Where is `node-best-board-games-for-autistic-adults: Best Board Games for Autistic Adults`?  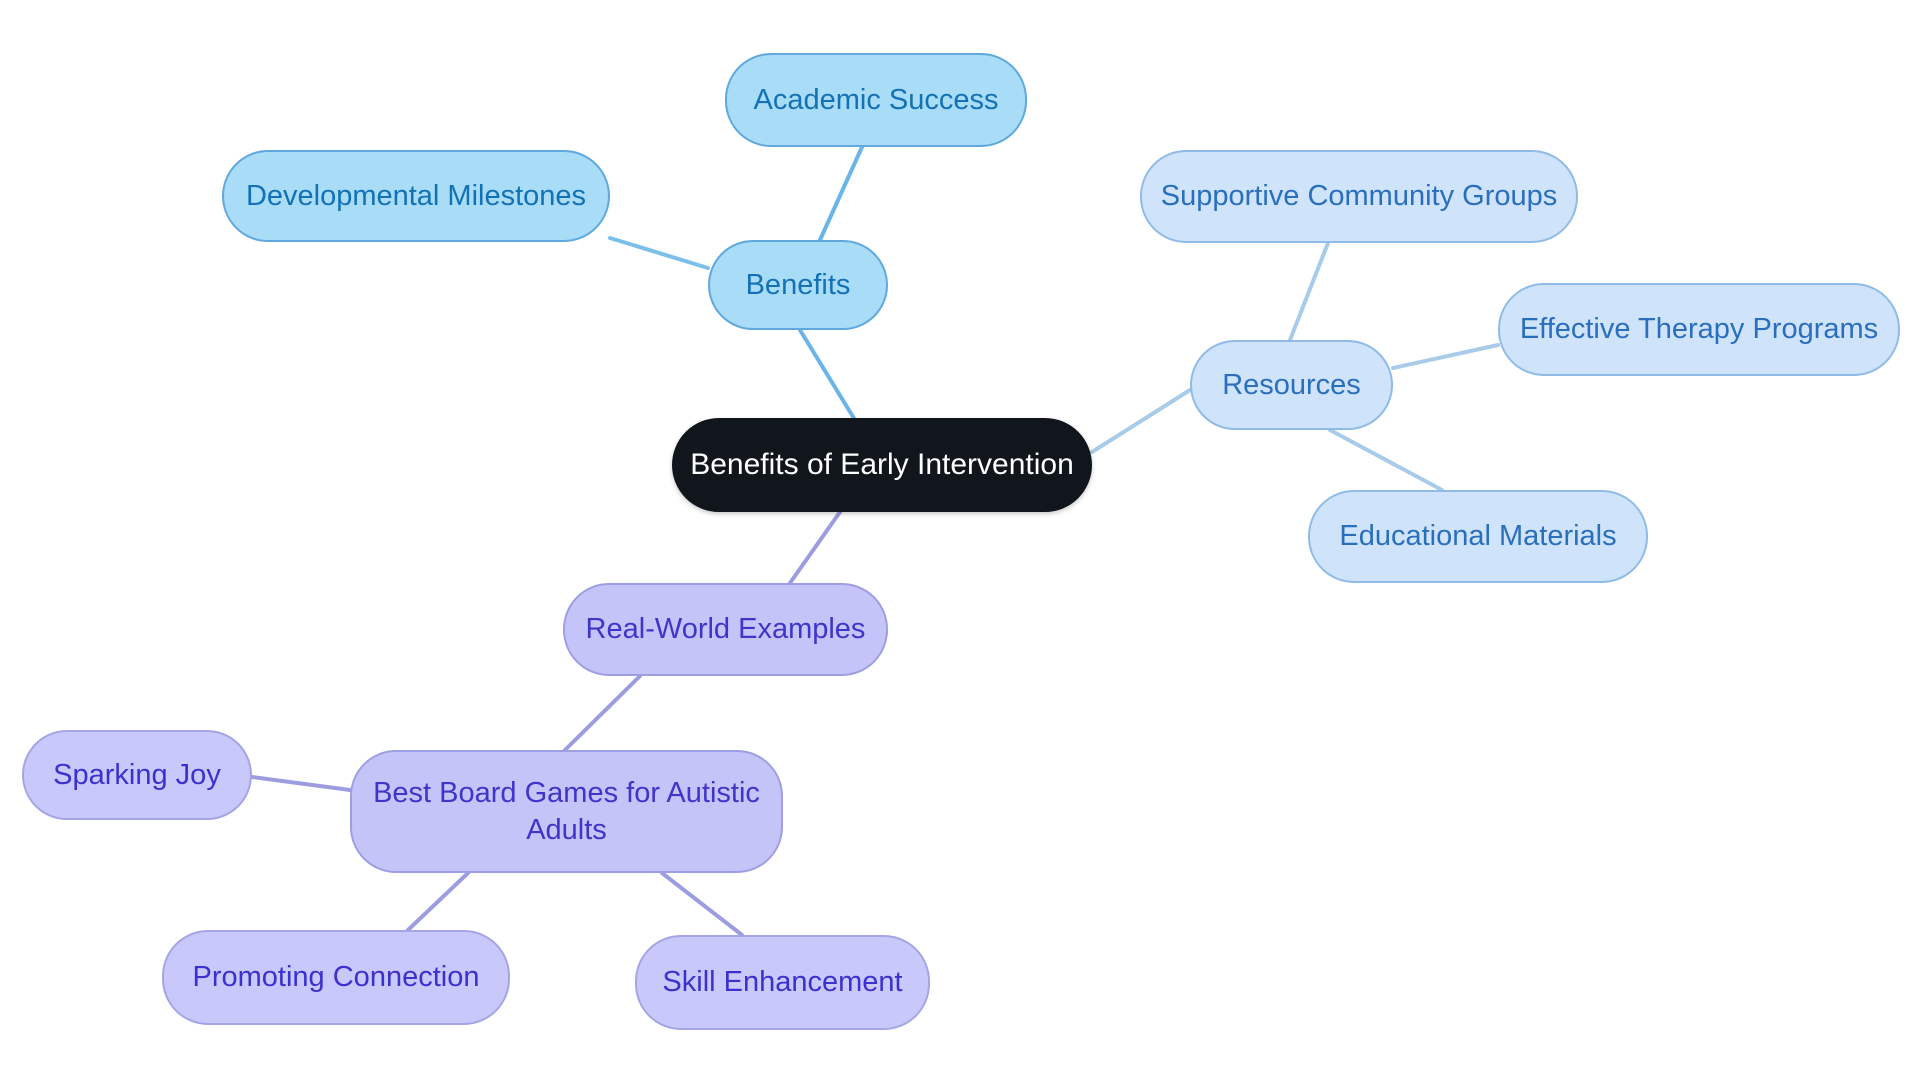
node-best-board-games-for-autistic-adults: Best Board Games for Autistic Adults is located at coordinates (566, 811).